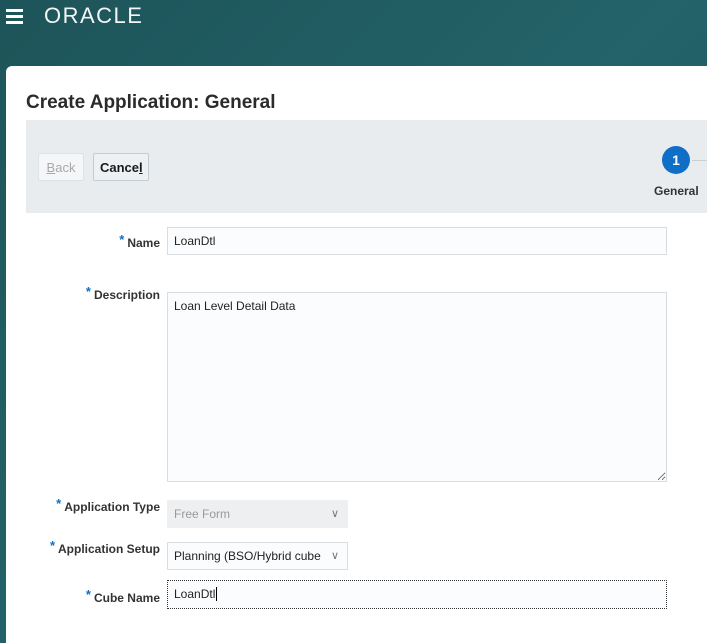 Image resolution: width=707 pixels, height=643 pixels. What do you see at coordinates (257, 514) in the screenshot?
I see `application-type-select: Free Form ∨` at bounding box center [257, 514].